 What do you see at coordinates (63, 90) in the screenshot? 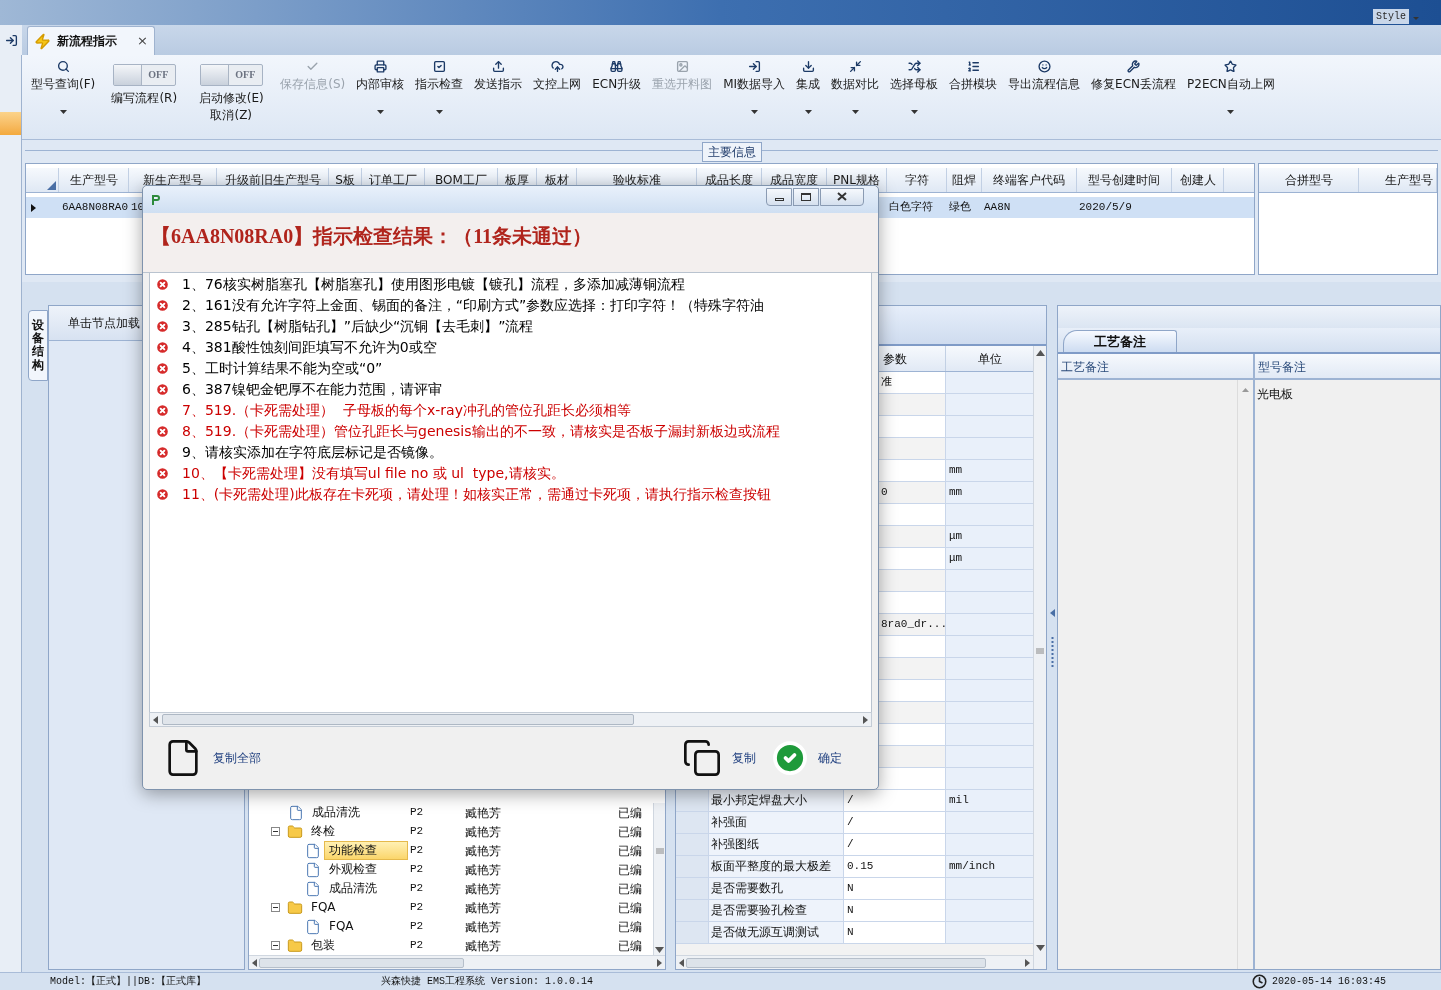
I see `toolbar-button: 型号查询(F)` at bounding box center [63, 90].